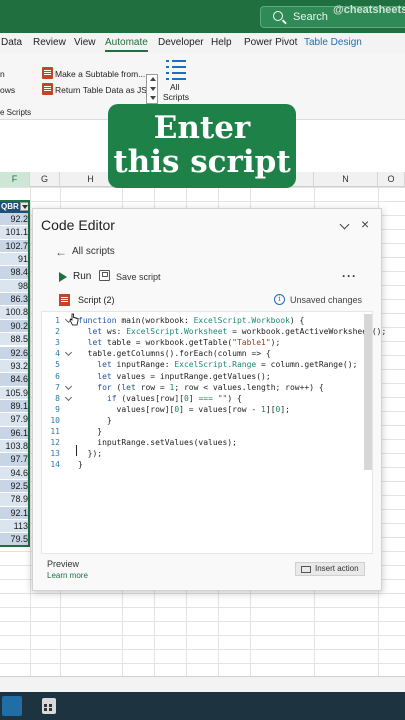 The image size is (405, 720). I want to click on table-cell: 92.5, so click(15, 487).